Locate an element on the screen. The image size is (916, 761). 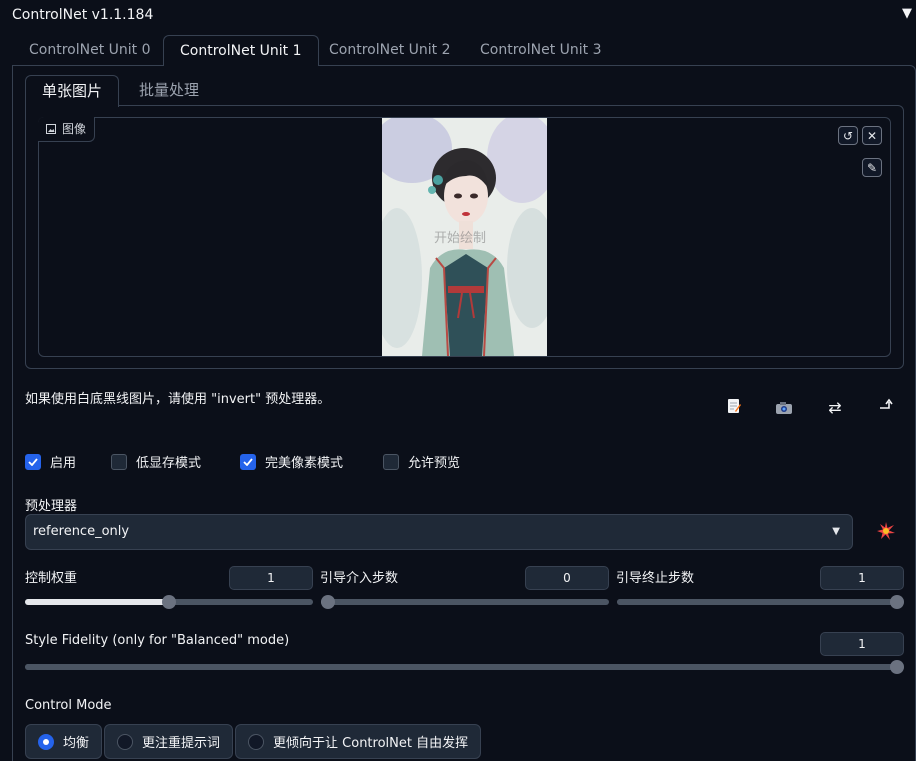
guidance-start-slider is located at coordinates (465, 602).